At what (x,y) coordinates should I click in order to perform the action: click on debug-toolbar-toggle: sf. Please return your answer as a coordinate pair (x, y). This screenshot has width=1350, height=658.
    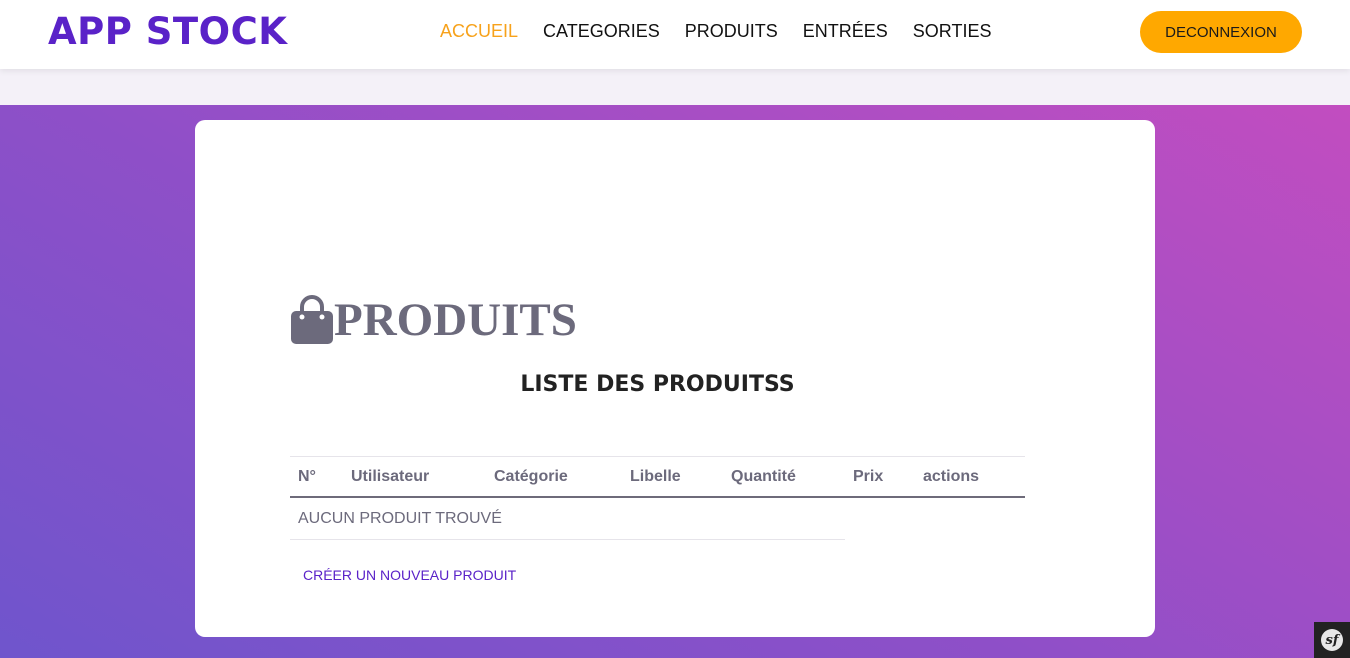
    Looking at the image, I should click on (1332, 640).